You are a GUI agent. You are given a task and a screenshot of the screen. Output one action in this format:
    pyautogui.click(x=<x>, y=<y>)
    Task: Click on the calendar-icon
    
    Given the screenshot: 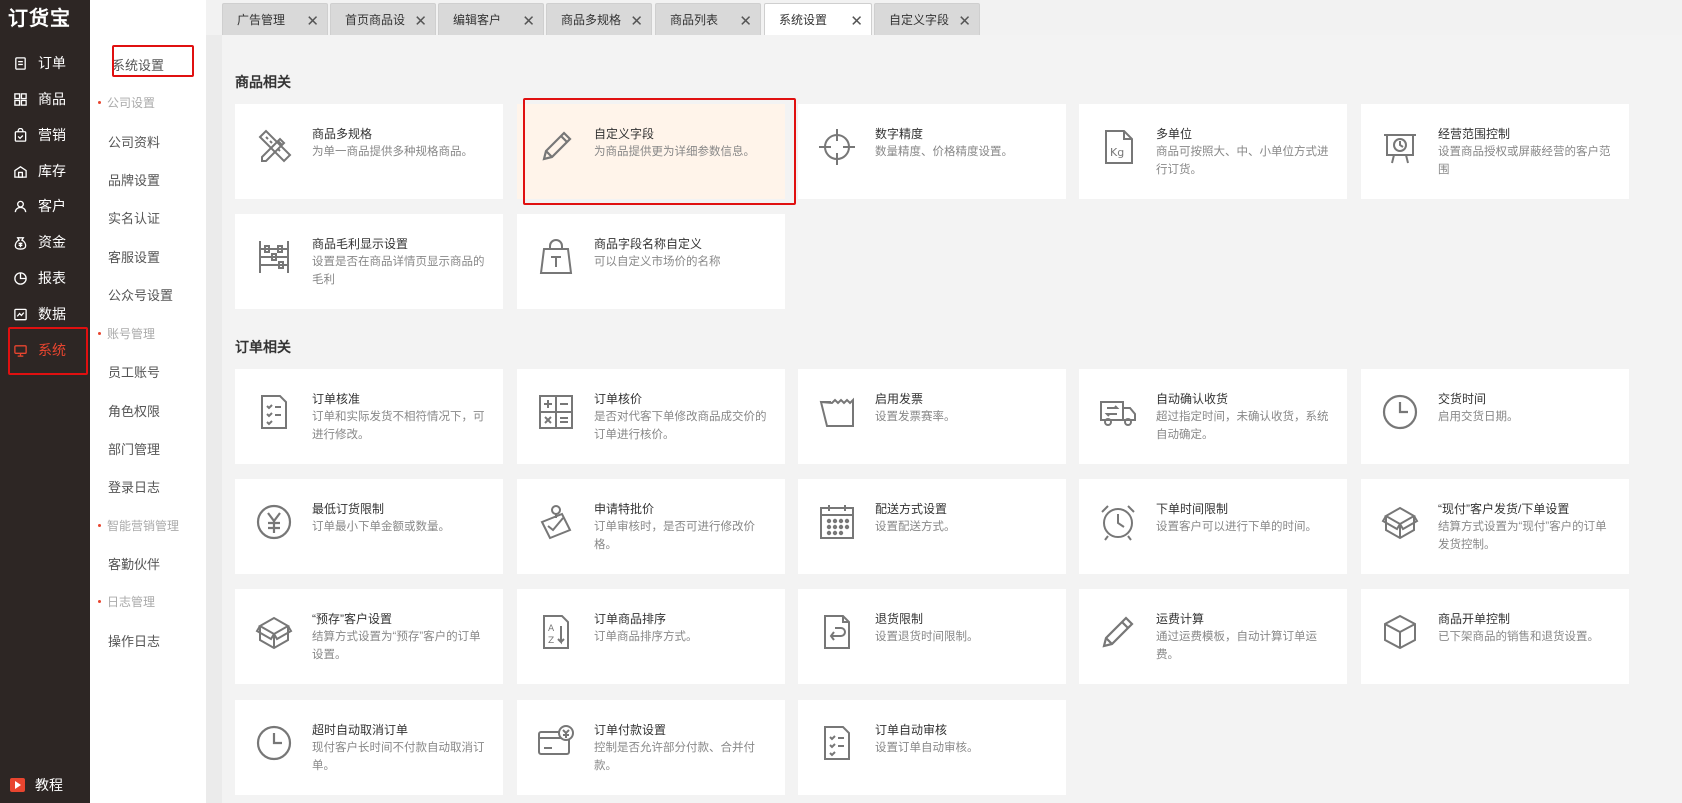 What is the action you would take?
    pyautogui.click(x=837, y=522)
    